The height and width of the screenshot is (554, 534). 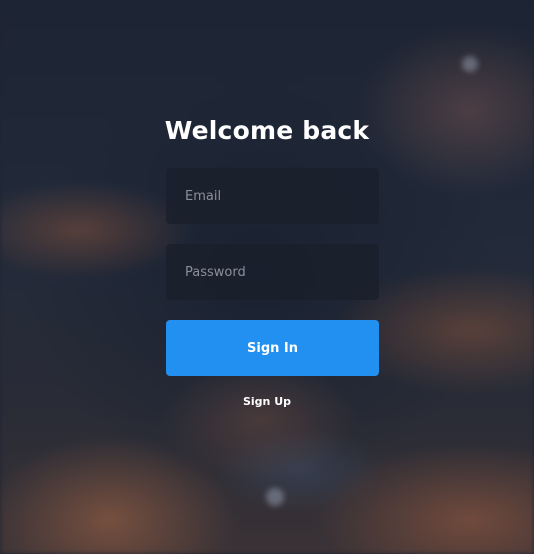 What do you see at coordinates (267, 401) in the screenshot?
I see `sign-up-link: Sign Up` at bounding box center [267, 401].